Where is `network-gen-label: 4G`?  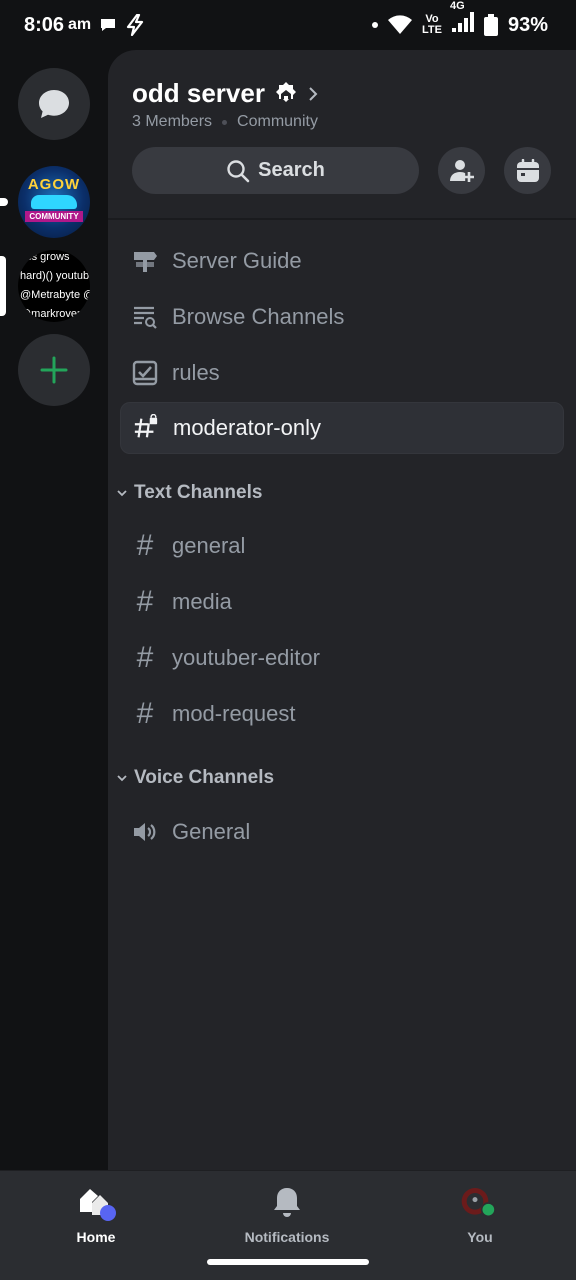
network-gen-label: 4G is located at coordinates (457, 6).